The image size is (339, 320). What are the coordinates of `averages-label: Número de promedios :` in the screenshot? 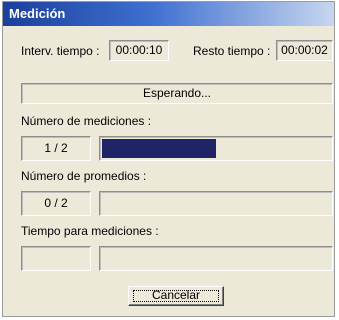 It's located at (84, 176).